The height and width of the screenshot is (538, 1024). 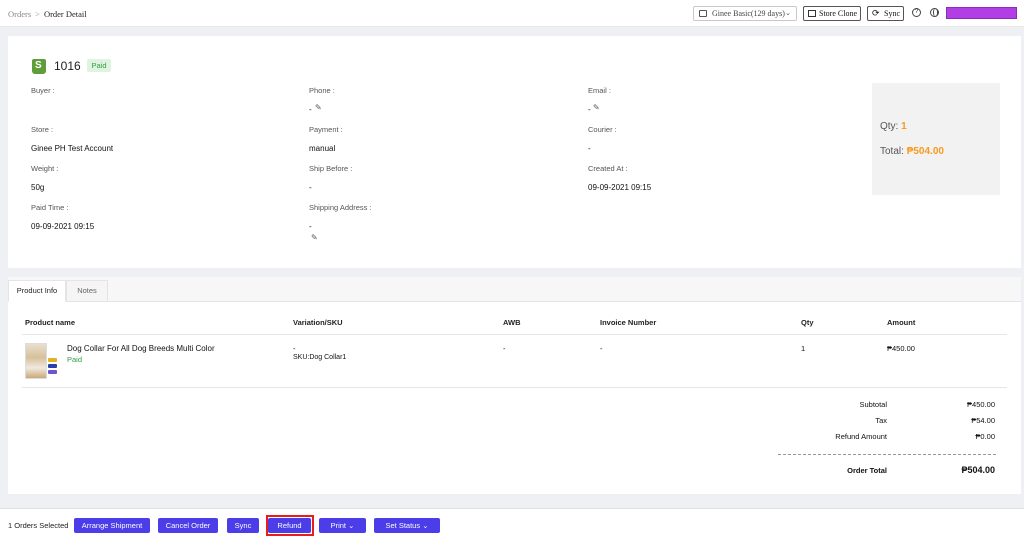 What do you see at coordinates (294, 348) in the screenshot?
I see `variation-value: -` at bounding box center [294, 348].